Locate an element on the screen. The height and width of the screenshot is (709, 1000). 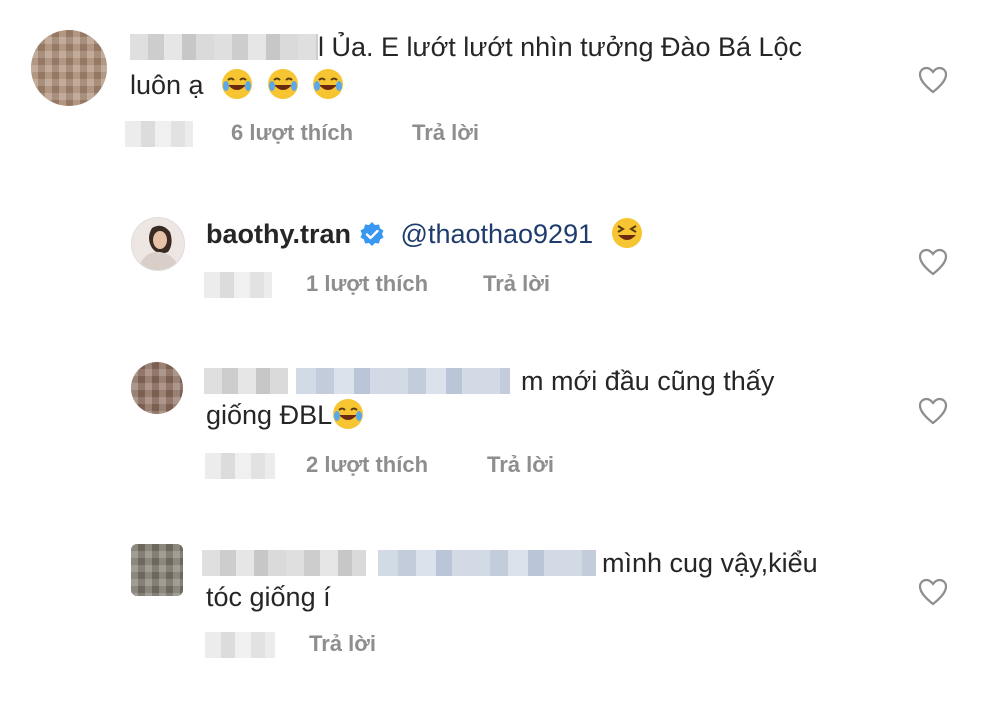
verified-badge-icon is located at coordinates (372, 234).